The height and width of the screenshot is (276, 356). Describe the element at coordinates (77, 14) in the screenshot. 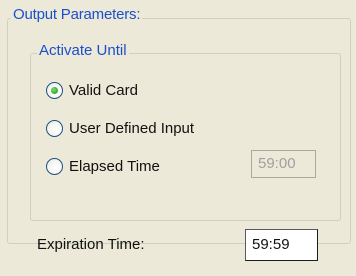

I see `output-parameters-title: Output Parameters:` at that location.